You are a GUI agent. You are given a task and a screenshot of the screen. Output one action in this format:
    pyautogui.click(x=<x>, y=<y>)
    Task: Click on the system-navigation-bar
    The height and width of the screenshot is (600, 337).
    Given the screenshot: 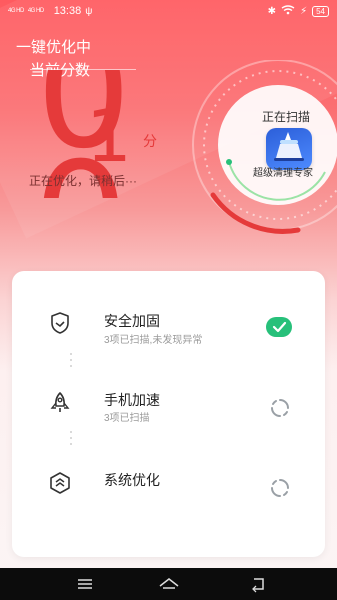 What is the action you would take?
    pyautogui.click(x=168, y=584)
    